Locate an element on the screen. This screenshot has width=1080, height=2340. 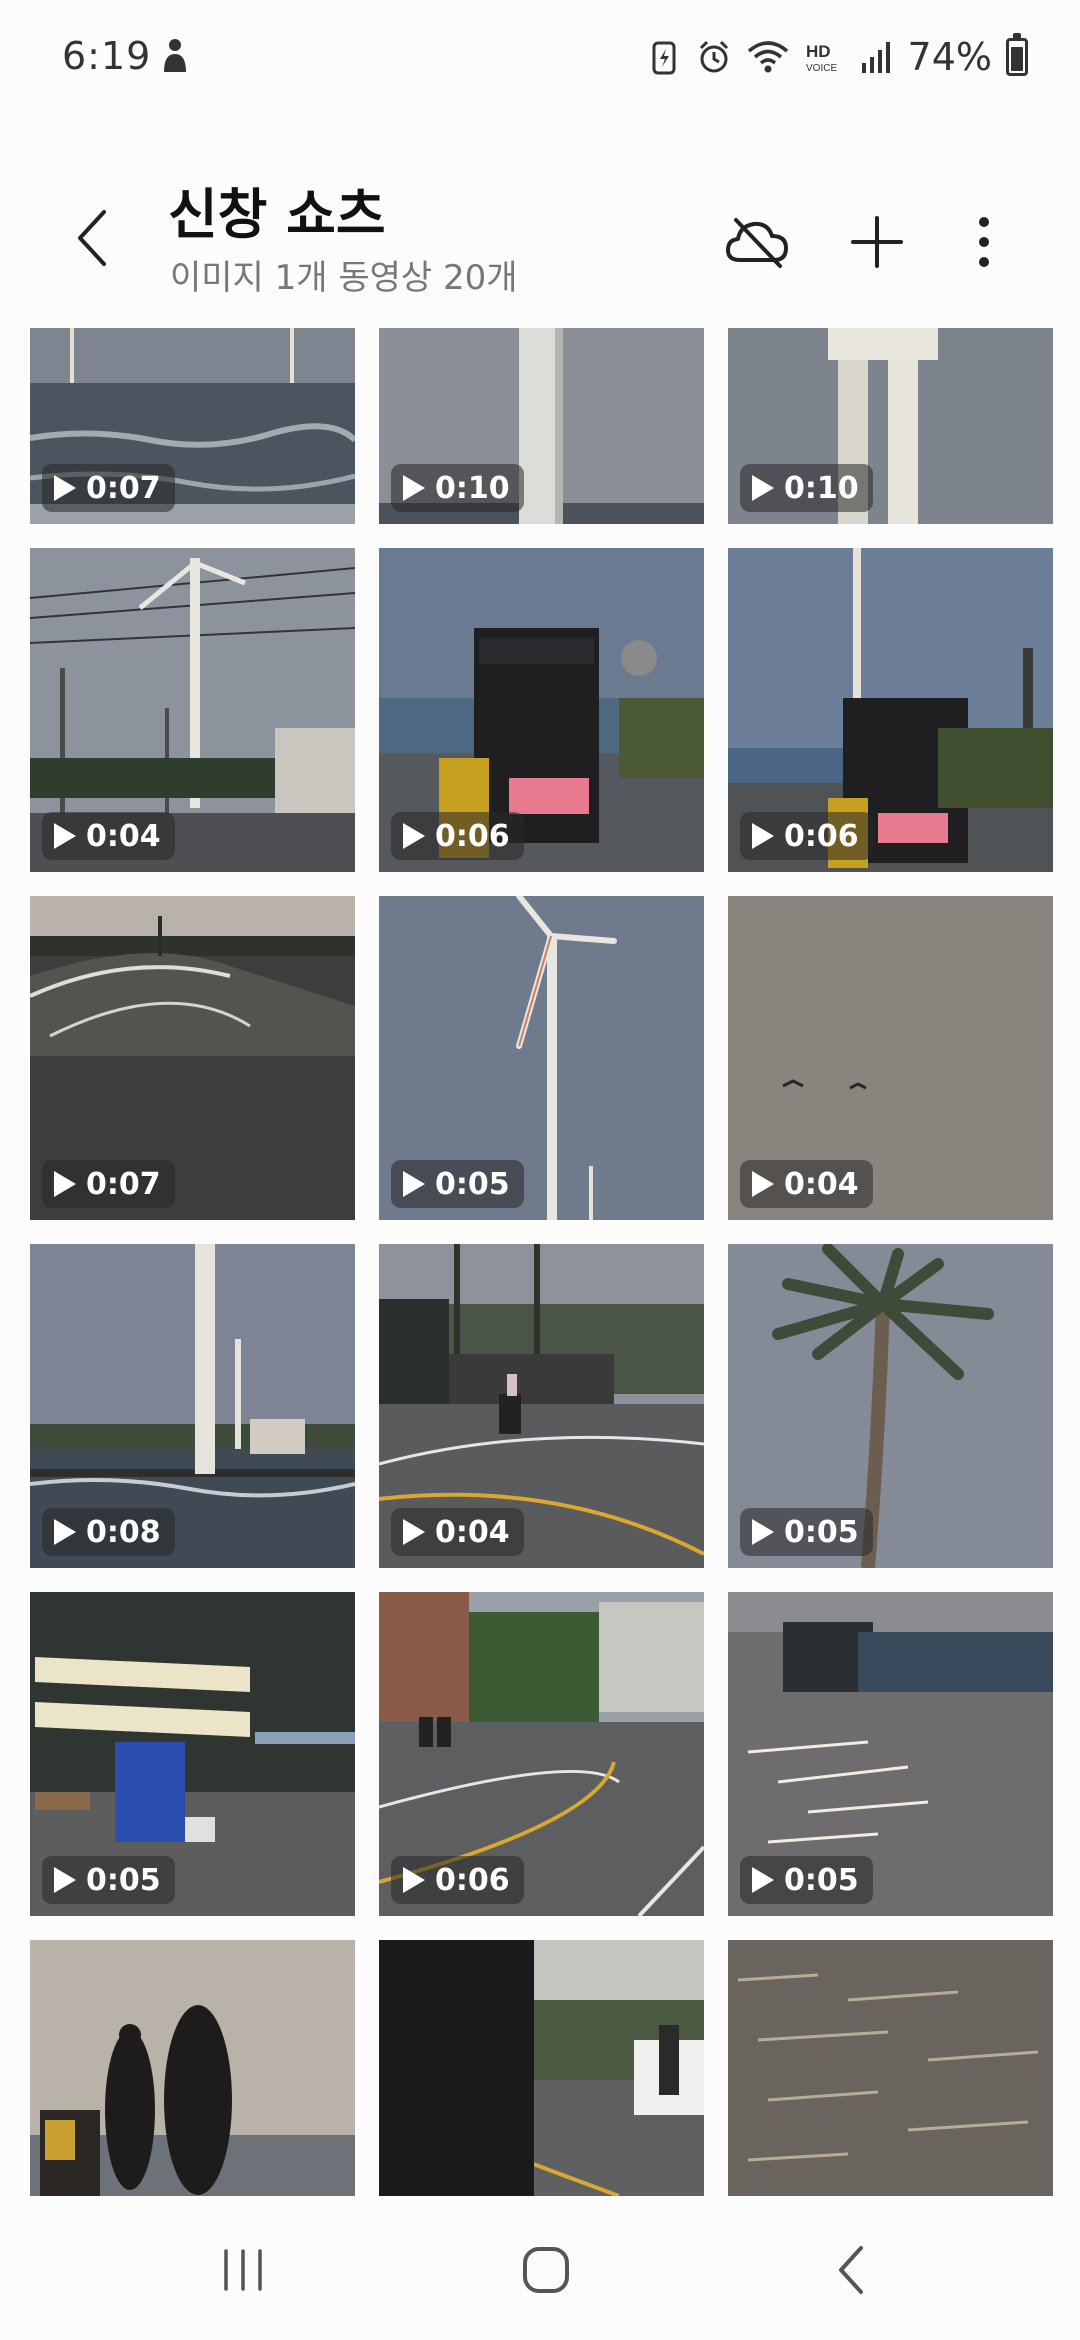
system-back-button is located at coordinates (851, 2270).